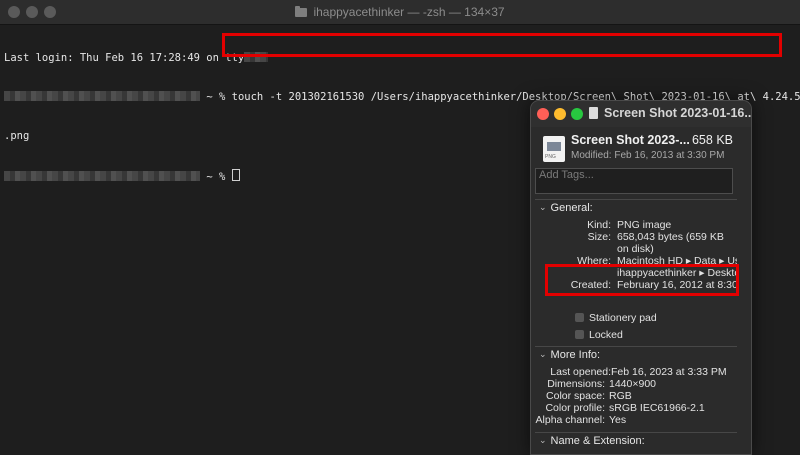  Describe the element at coordinates (554, 149) in the screenshot. I see `png-file-icon: PNG` at that location.